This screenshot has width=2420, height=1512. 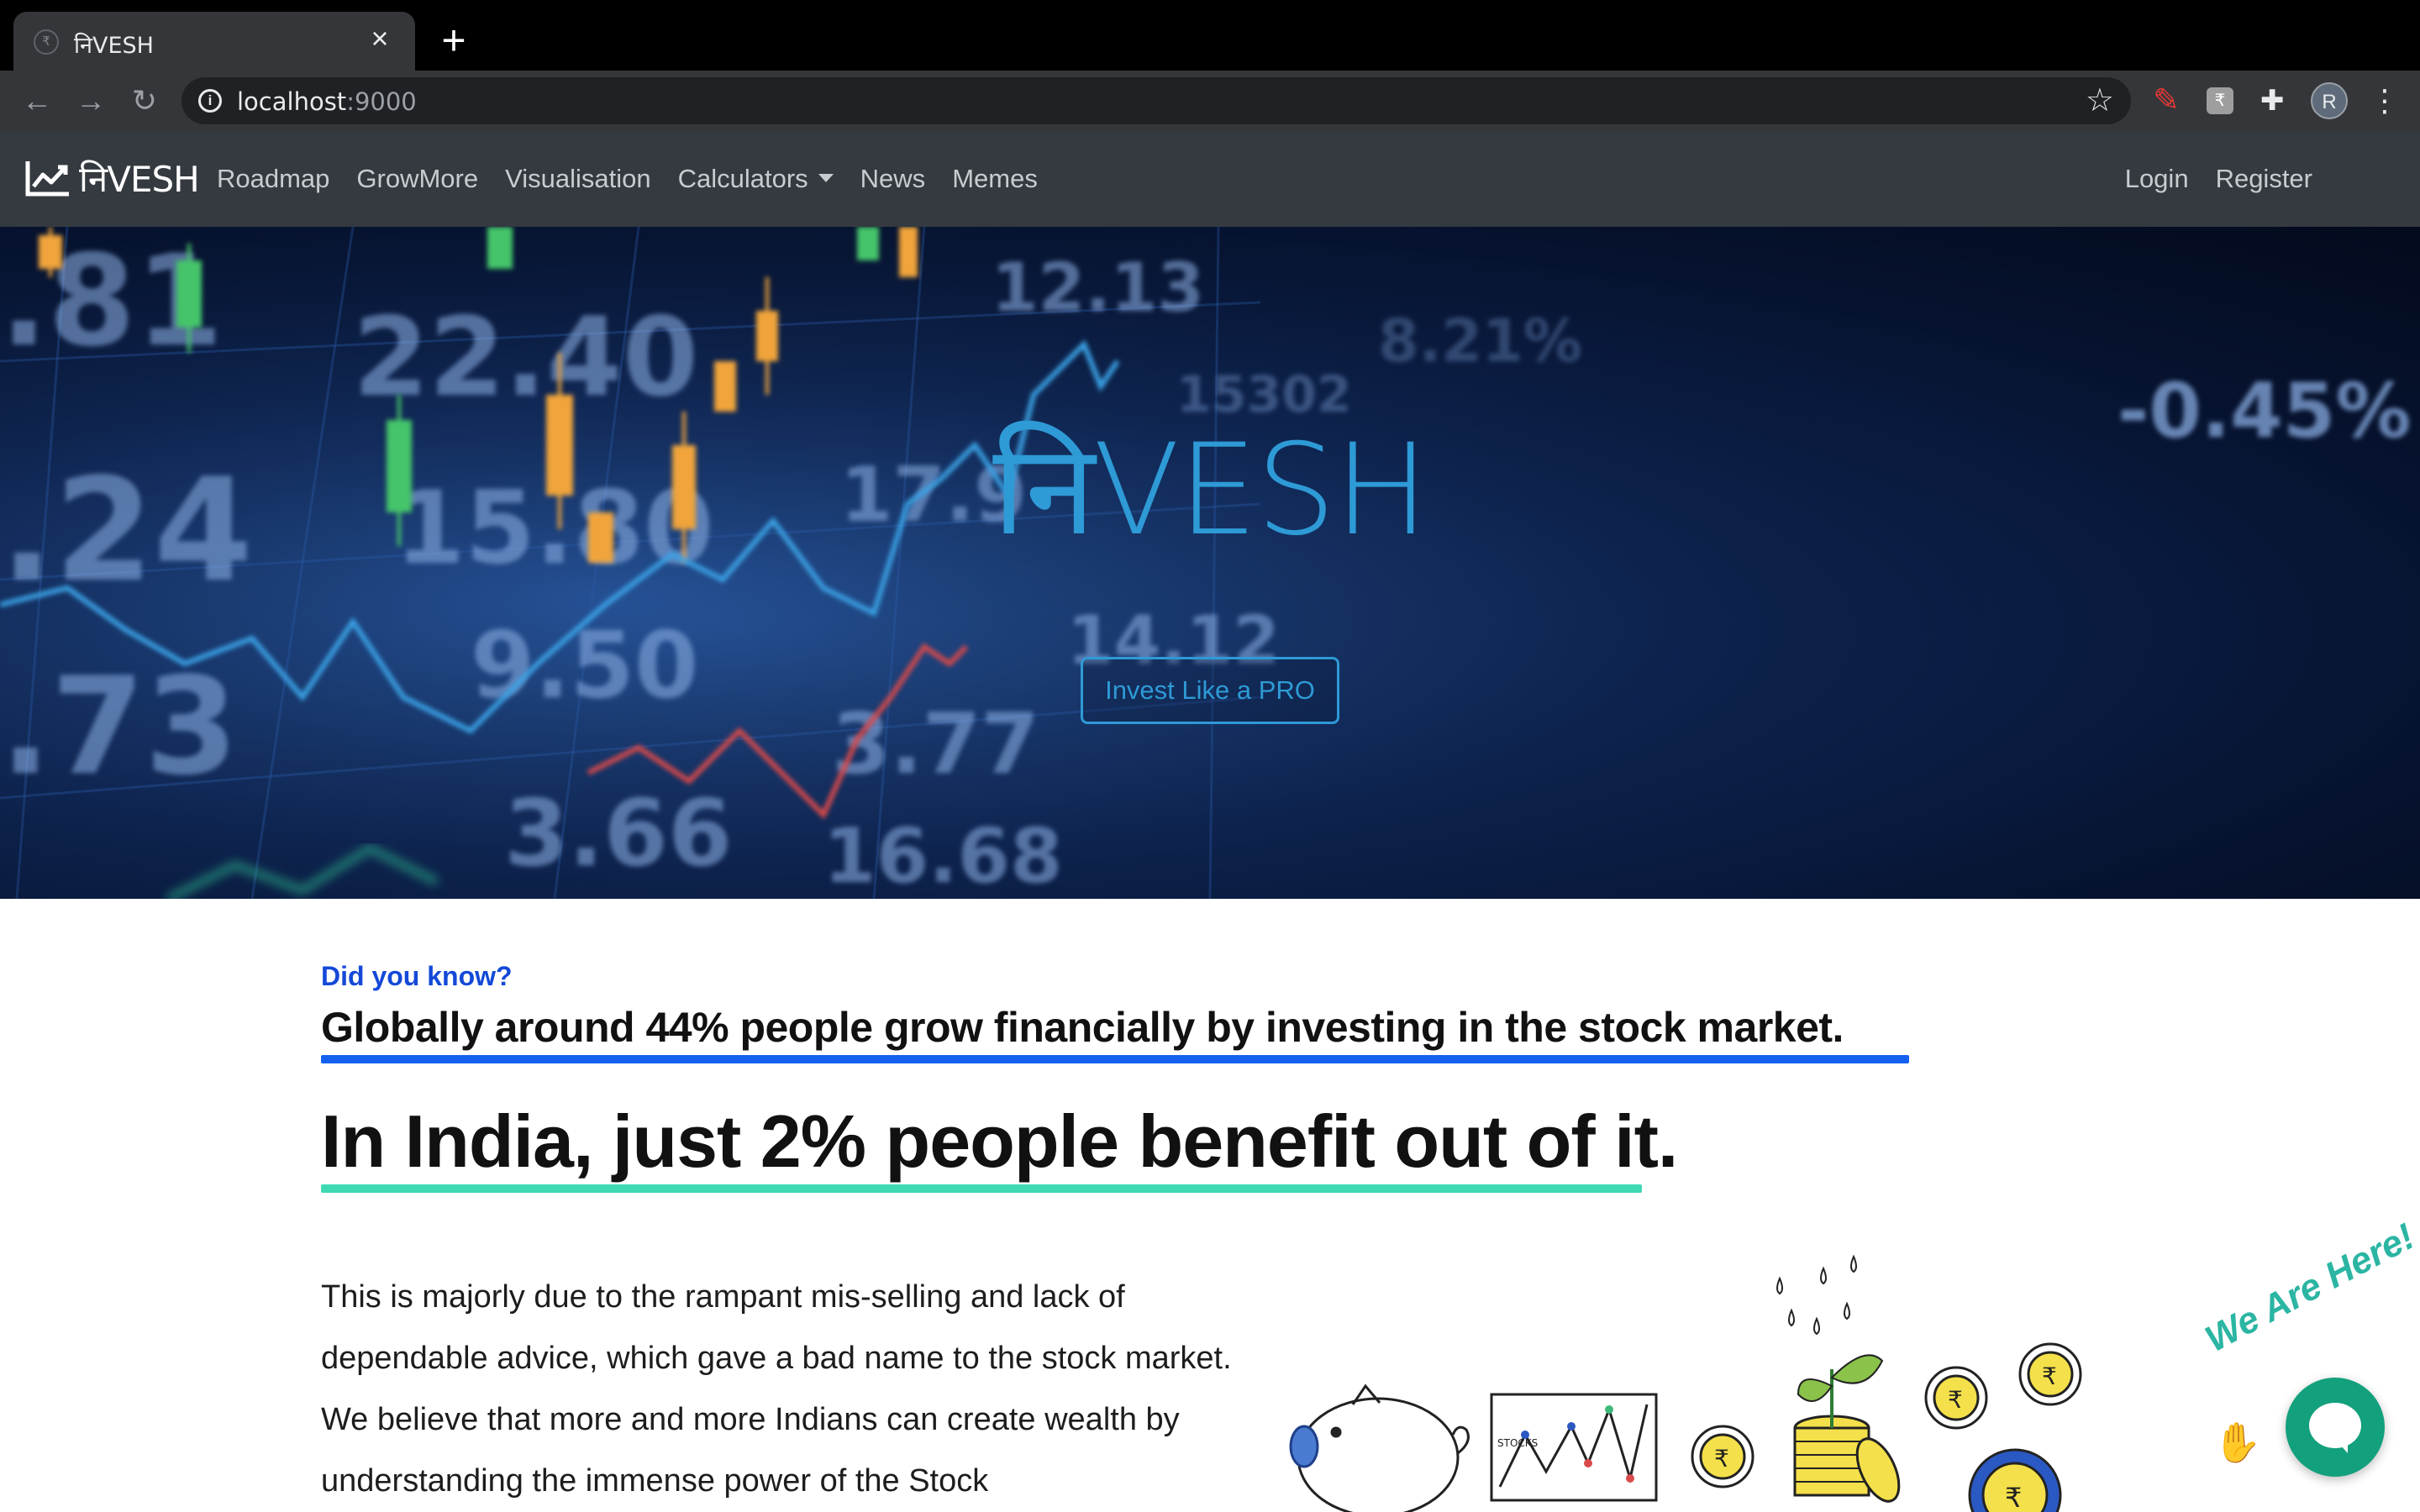 I want to click on reload-icon: ↻, so click(x=144, y=101).